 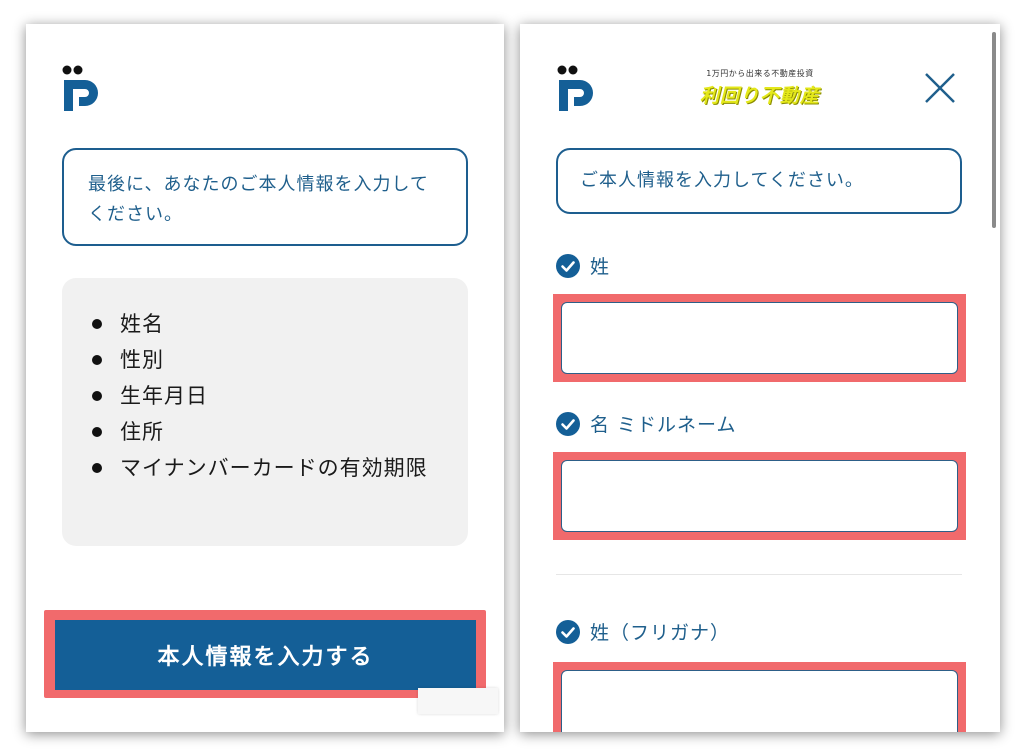 I want to click on close-button, so click(x=940, y=88).